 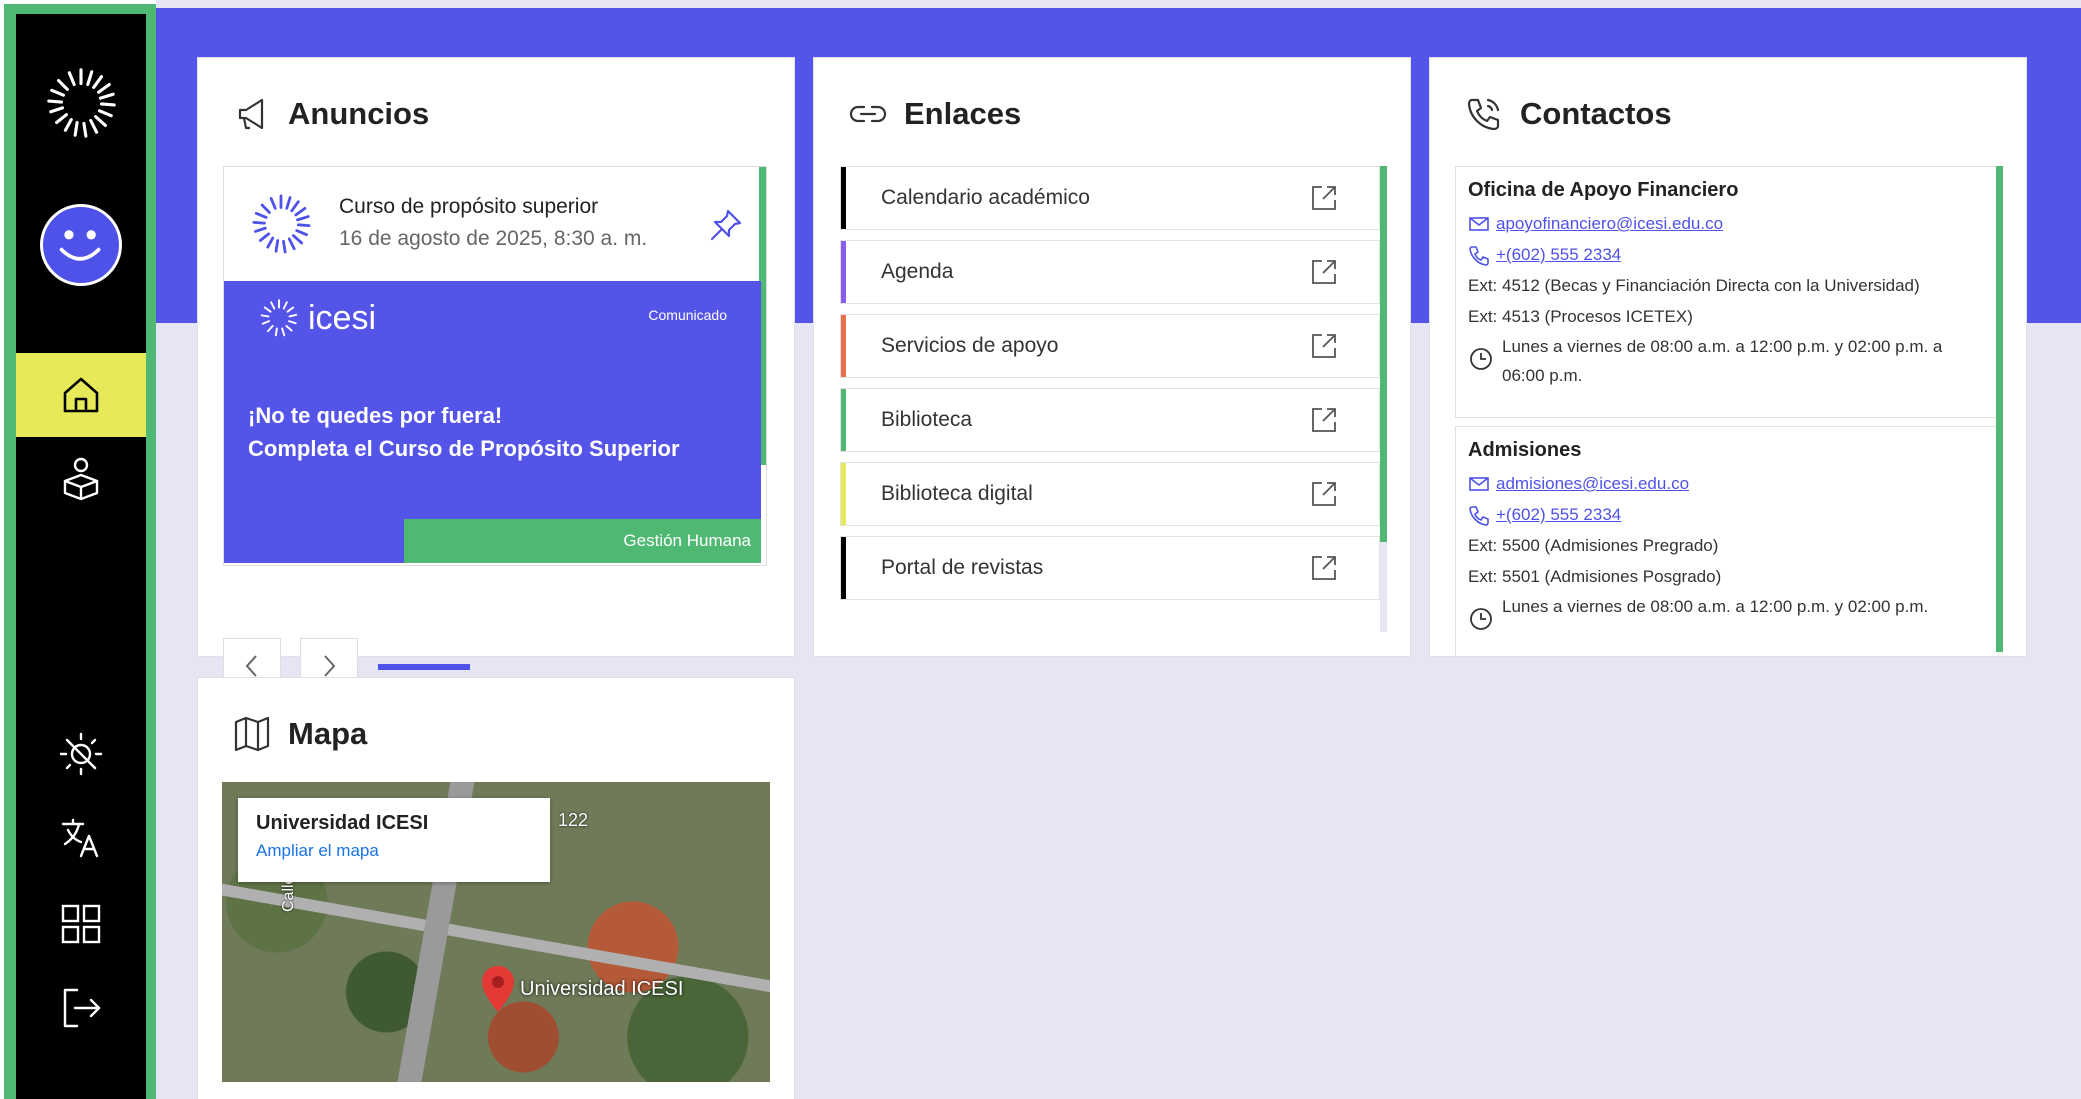 What do you see at coordinates (342, 317) in the screenshot?
I see `brand-name: icesi` at bounding box center [342, 317].